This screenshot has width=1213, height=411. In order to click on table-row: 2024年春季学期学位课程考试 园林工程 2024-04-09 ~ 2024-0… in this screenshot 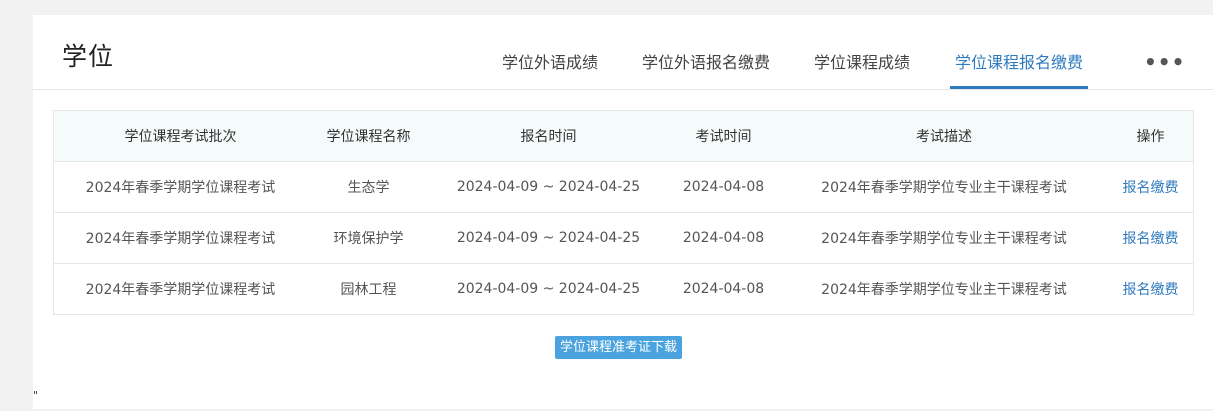, I will do `click(623, 288)`.